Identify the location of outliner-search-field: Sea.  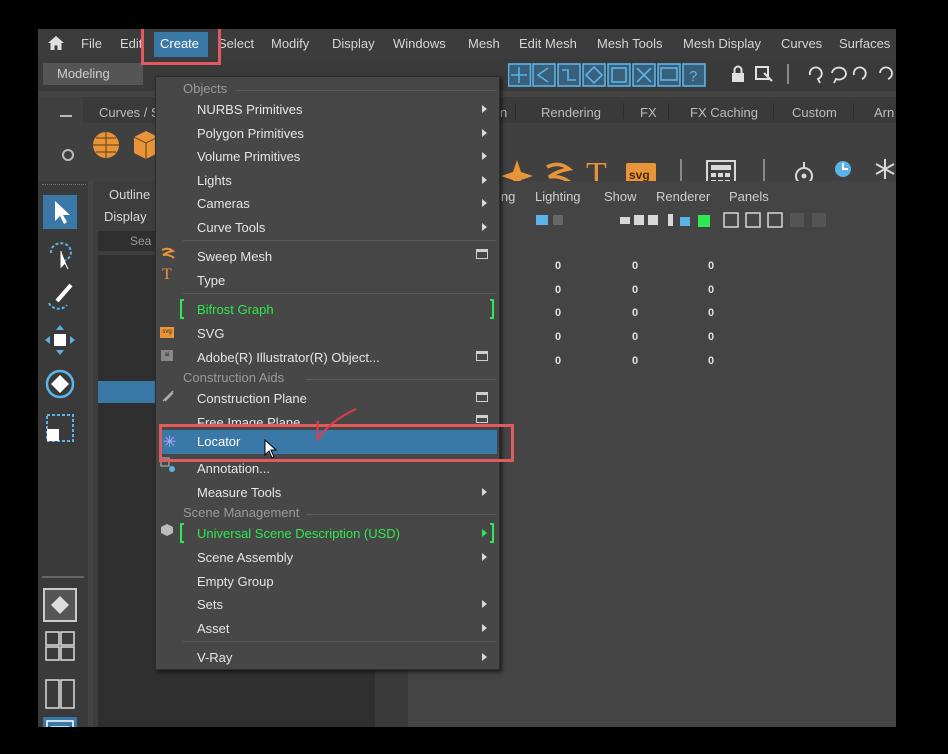
(128, 241).